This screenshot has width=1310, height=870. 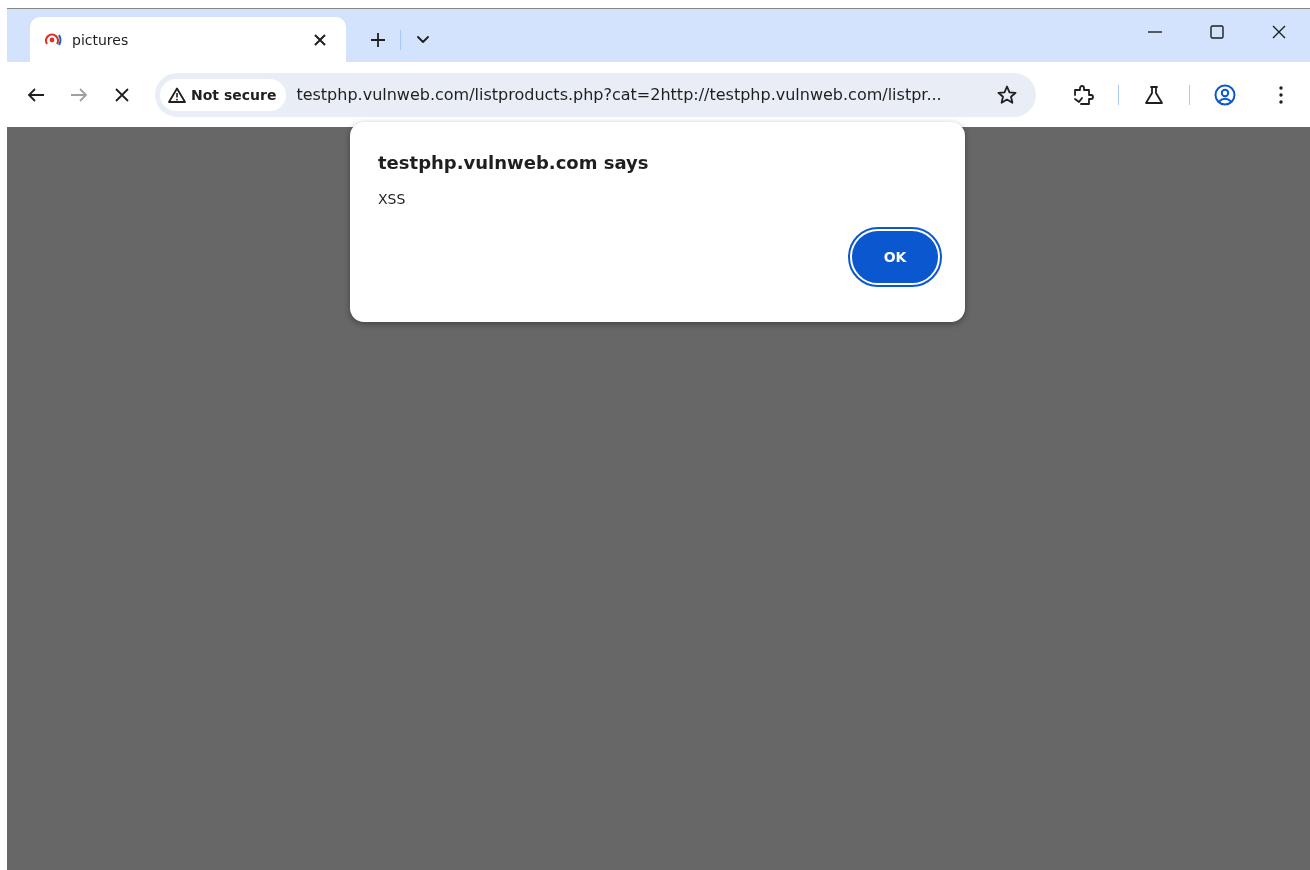 I want to click on forward-arrow-icon, so click(x=79, y=94).